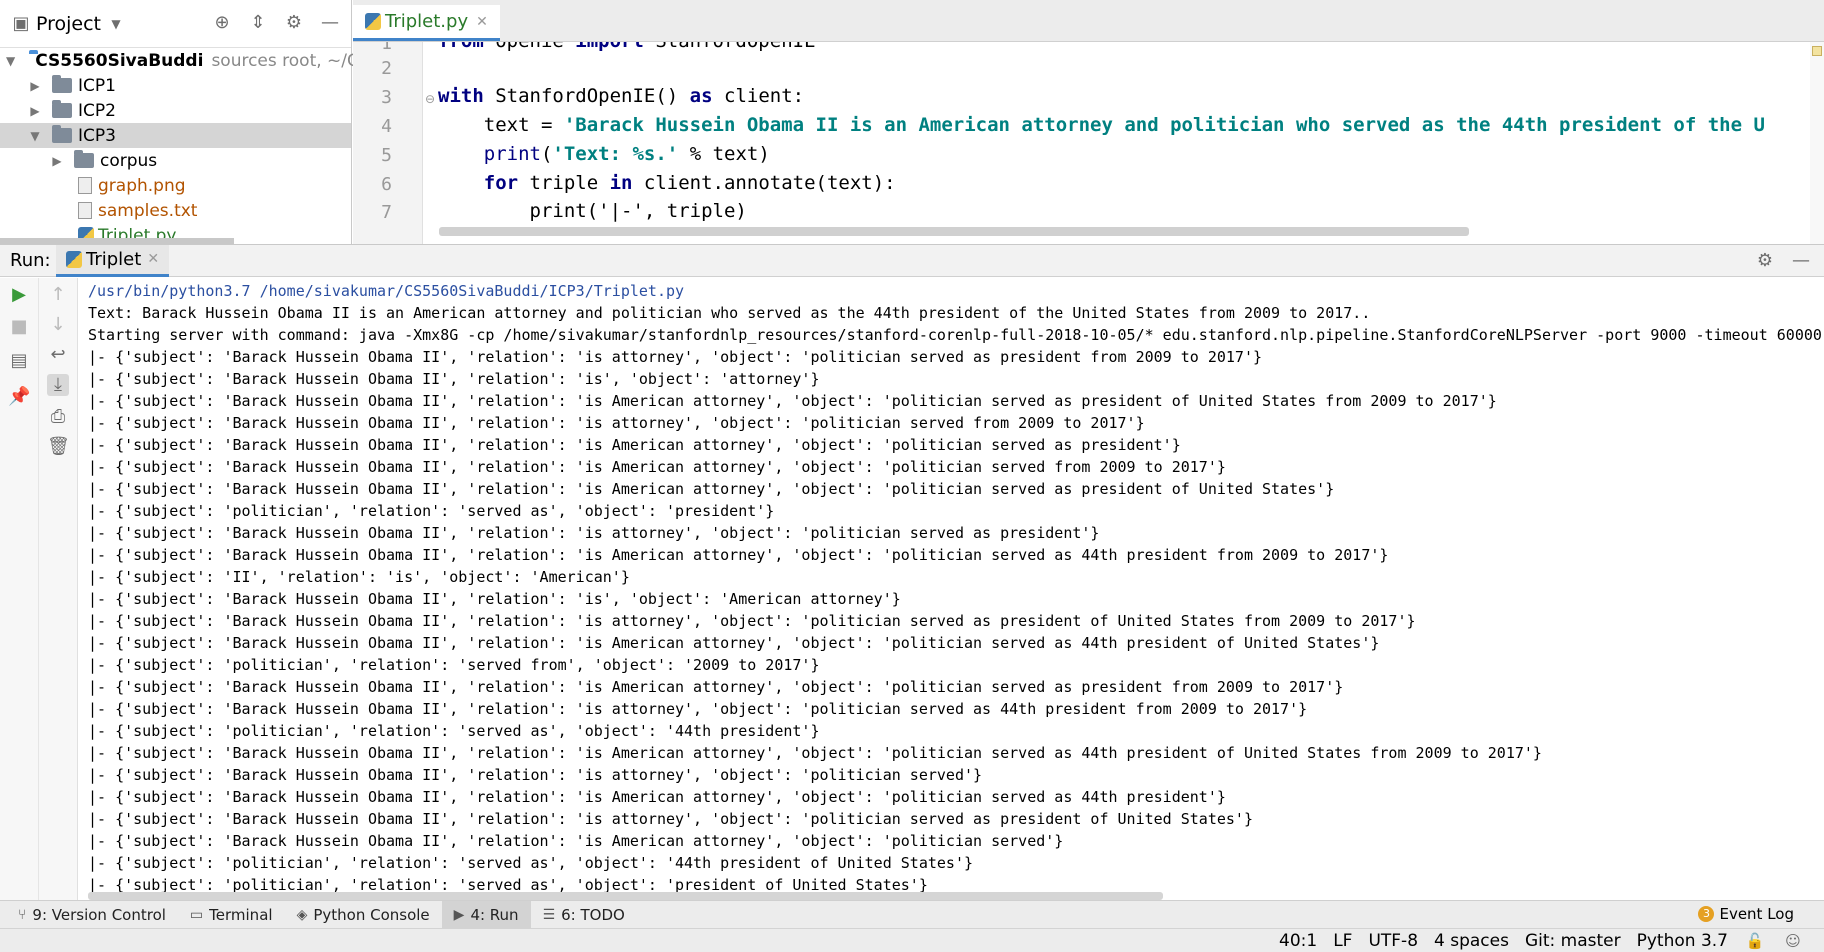  What do you see at coordinates (19, 397) in the screenshot?
I see `pin-icon: 📌` at bounding box center [19, 397].